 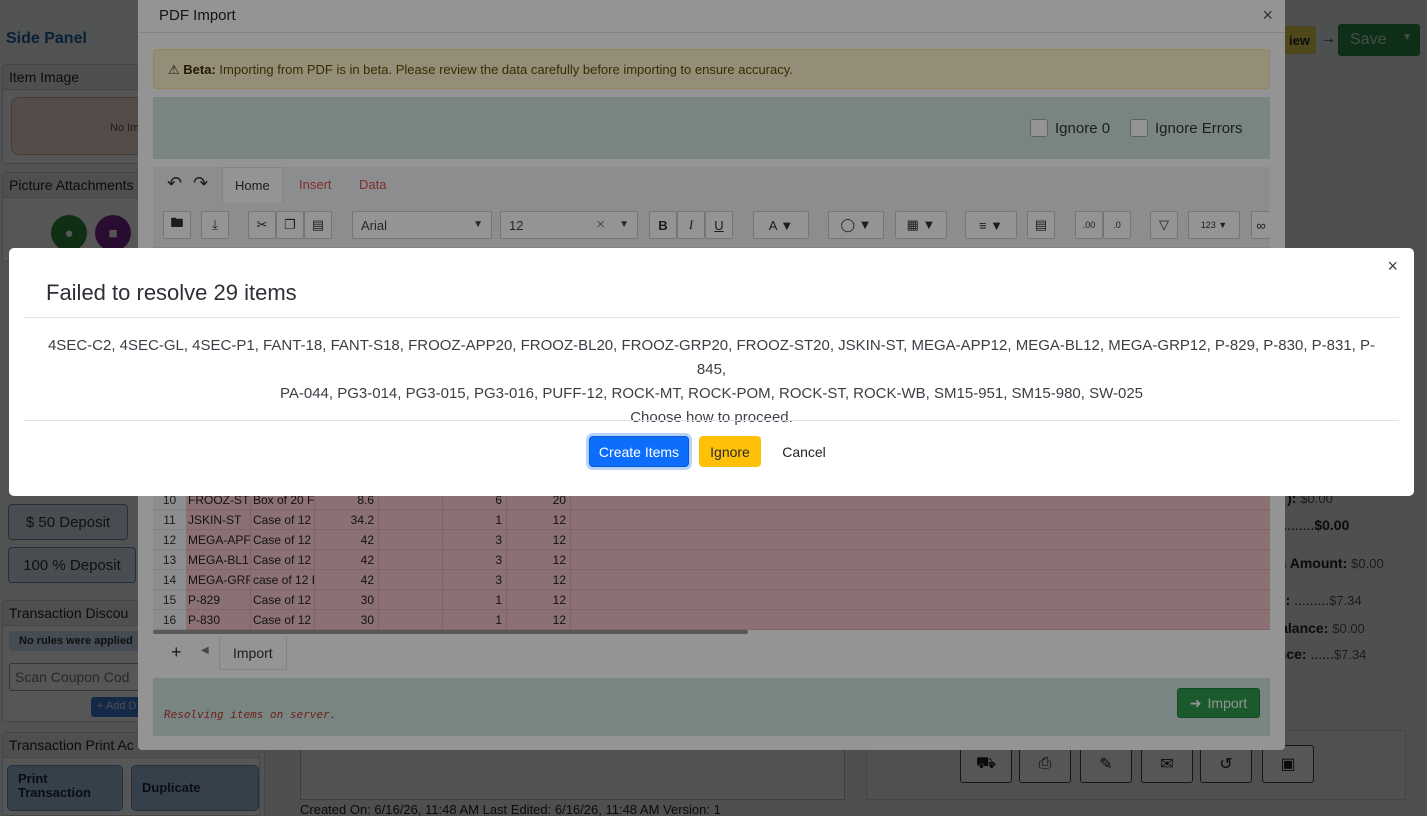 What do you see at coordinates (730, 451) in the screenshot?
I see `ignore-button: Ignore` at bounding box center [730, 451].